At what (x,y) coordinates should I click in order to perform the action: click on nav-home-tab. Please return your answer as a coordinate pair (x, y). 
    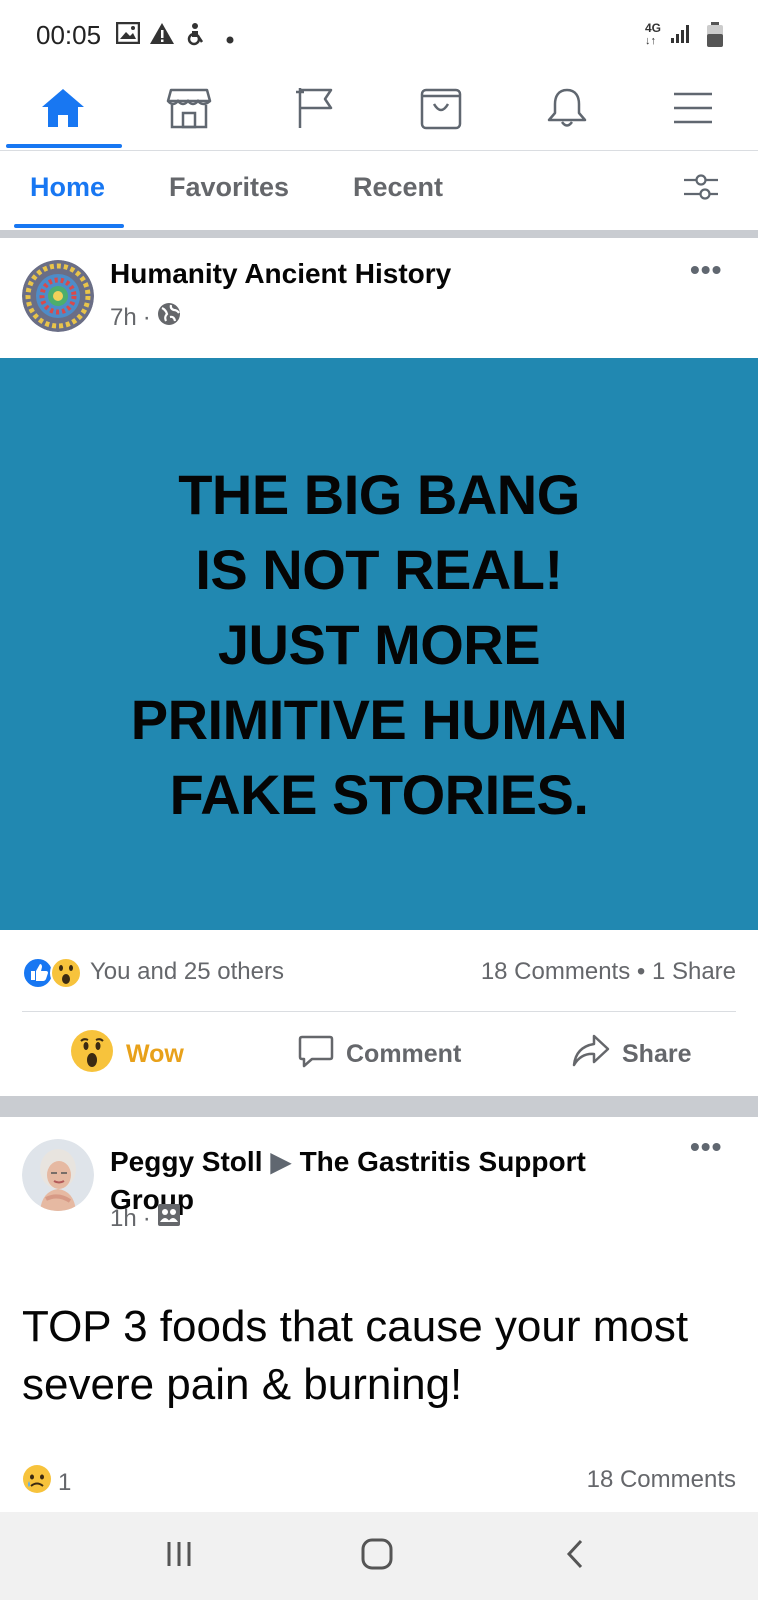
    Looking at the image, I should click on (63, 110).